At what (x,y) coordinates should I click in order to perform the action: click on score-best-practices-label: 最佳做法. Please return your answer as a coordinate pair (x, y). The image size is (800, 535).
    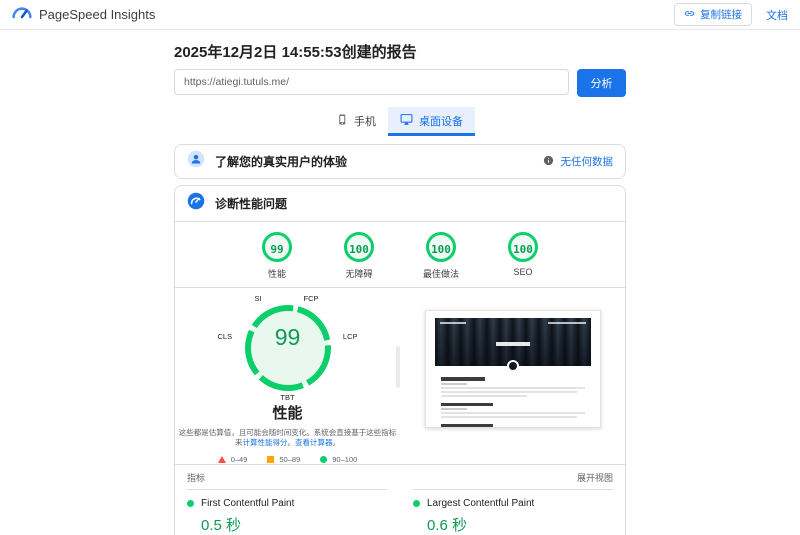
    Looking at the image, I should click on (440, 274).